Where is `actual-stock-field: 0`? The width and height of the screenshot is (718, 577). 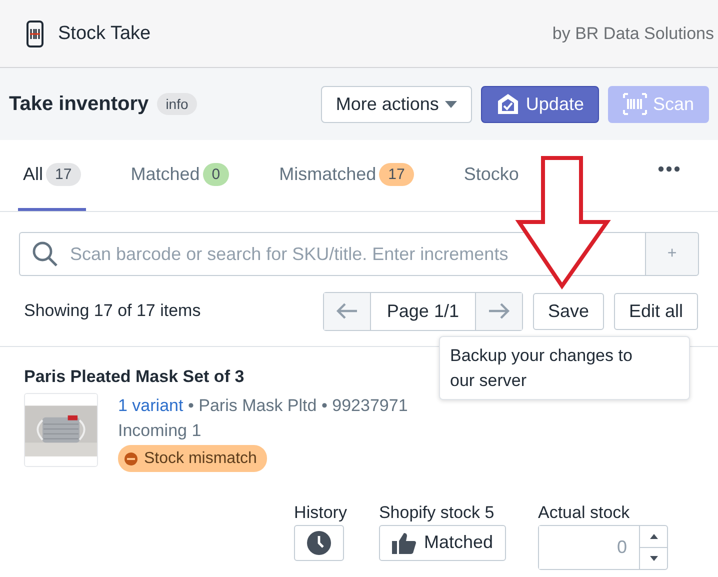
actual-stock-field: 0 is located at coordinates (603, 547).